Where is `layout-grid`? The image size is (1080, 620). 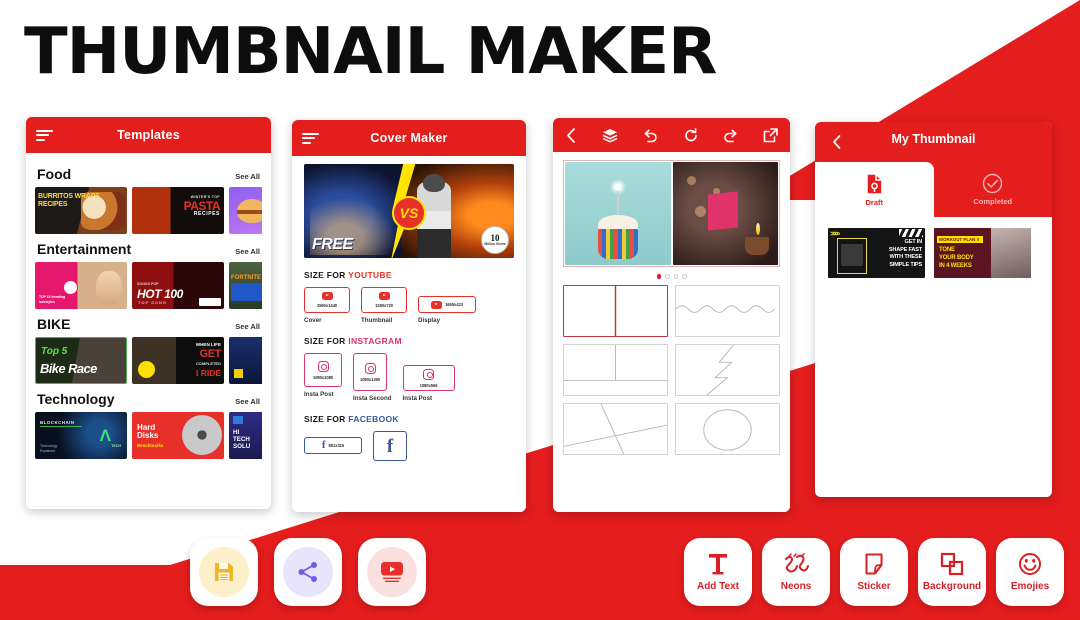 layout-grid is located at coordinates (671, 369).